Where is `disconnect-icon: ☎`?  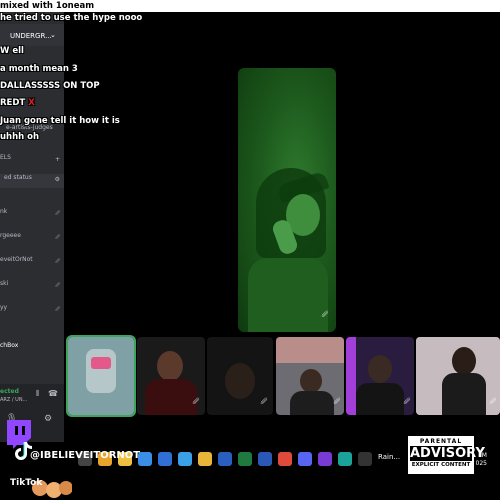 disconnect-icon: ☎ is located at coordinates (53, 393).